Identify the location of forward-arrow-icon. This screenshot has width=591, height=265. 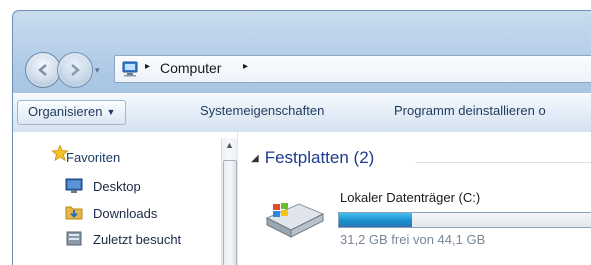
(75, 70).